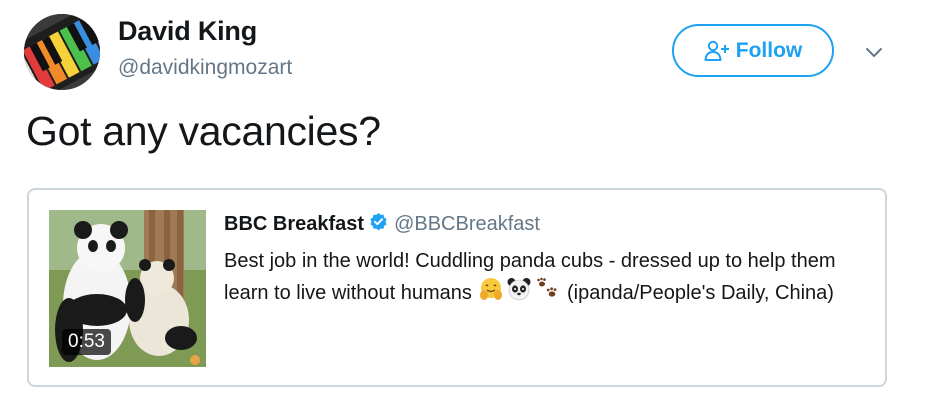 The height and width of the screenshot is (408, 929). Describe the element at coordinates (467, 224) in the screenshot. I see `quoted-author-handle: @BBCBreakfast` at that location.